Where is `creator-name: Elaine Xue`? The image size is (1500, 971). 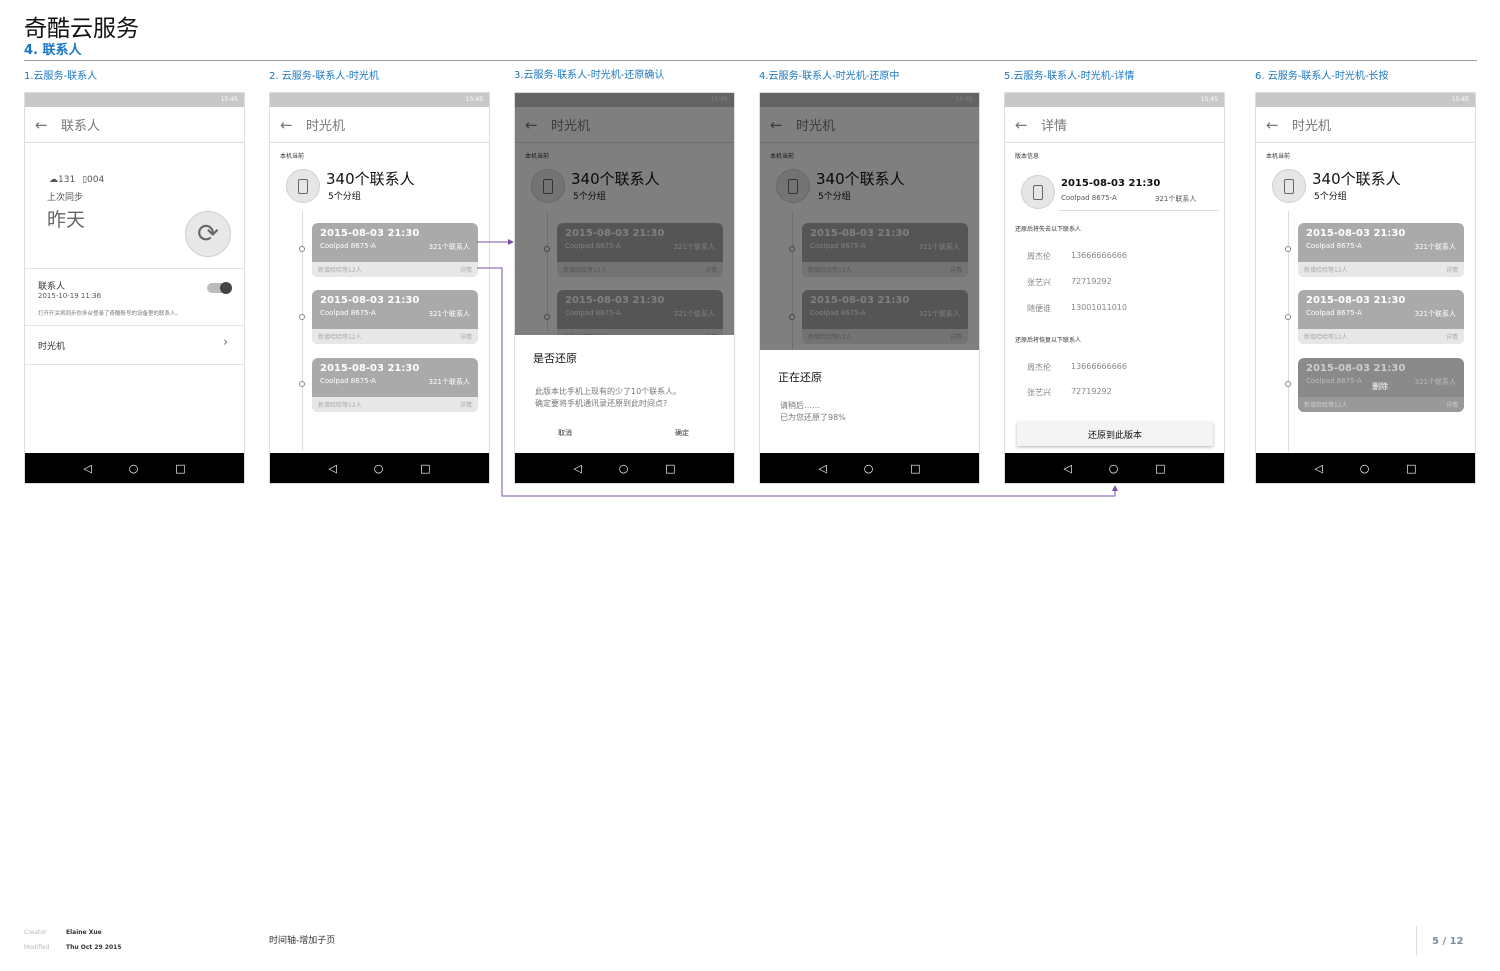 creator-name: Elaine Xue is located at coordinates (84, 932).